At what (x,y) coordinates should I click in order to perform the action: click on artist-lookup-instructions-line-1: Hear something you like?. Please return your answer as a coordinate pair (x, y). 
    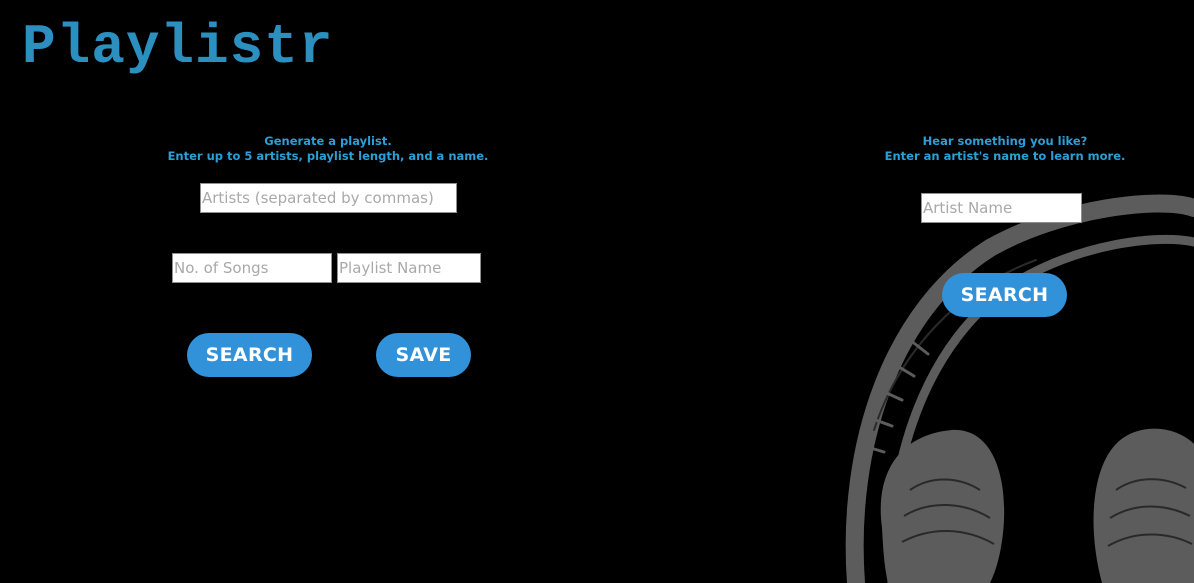
    Looking at the image, I should click on (1005, 141).